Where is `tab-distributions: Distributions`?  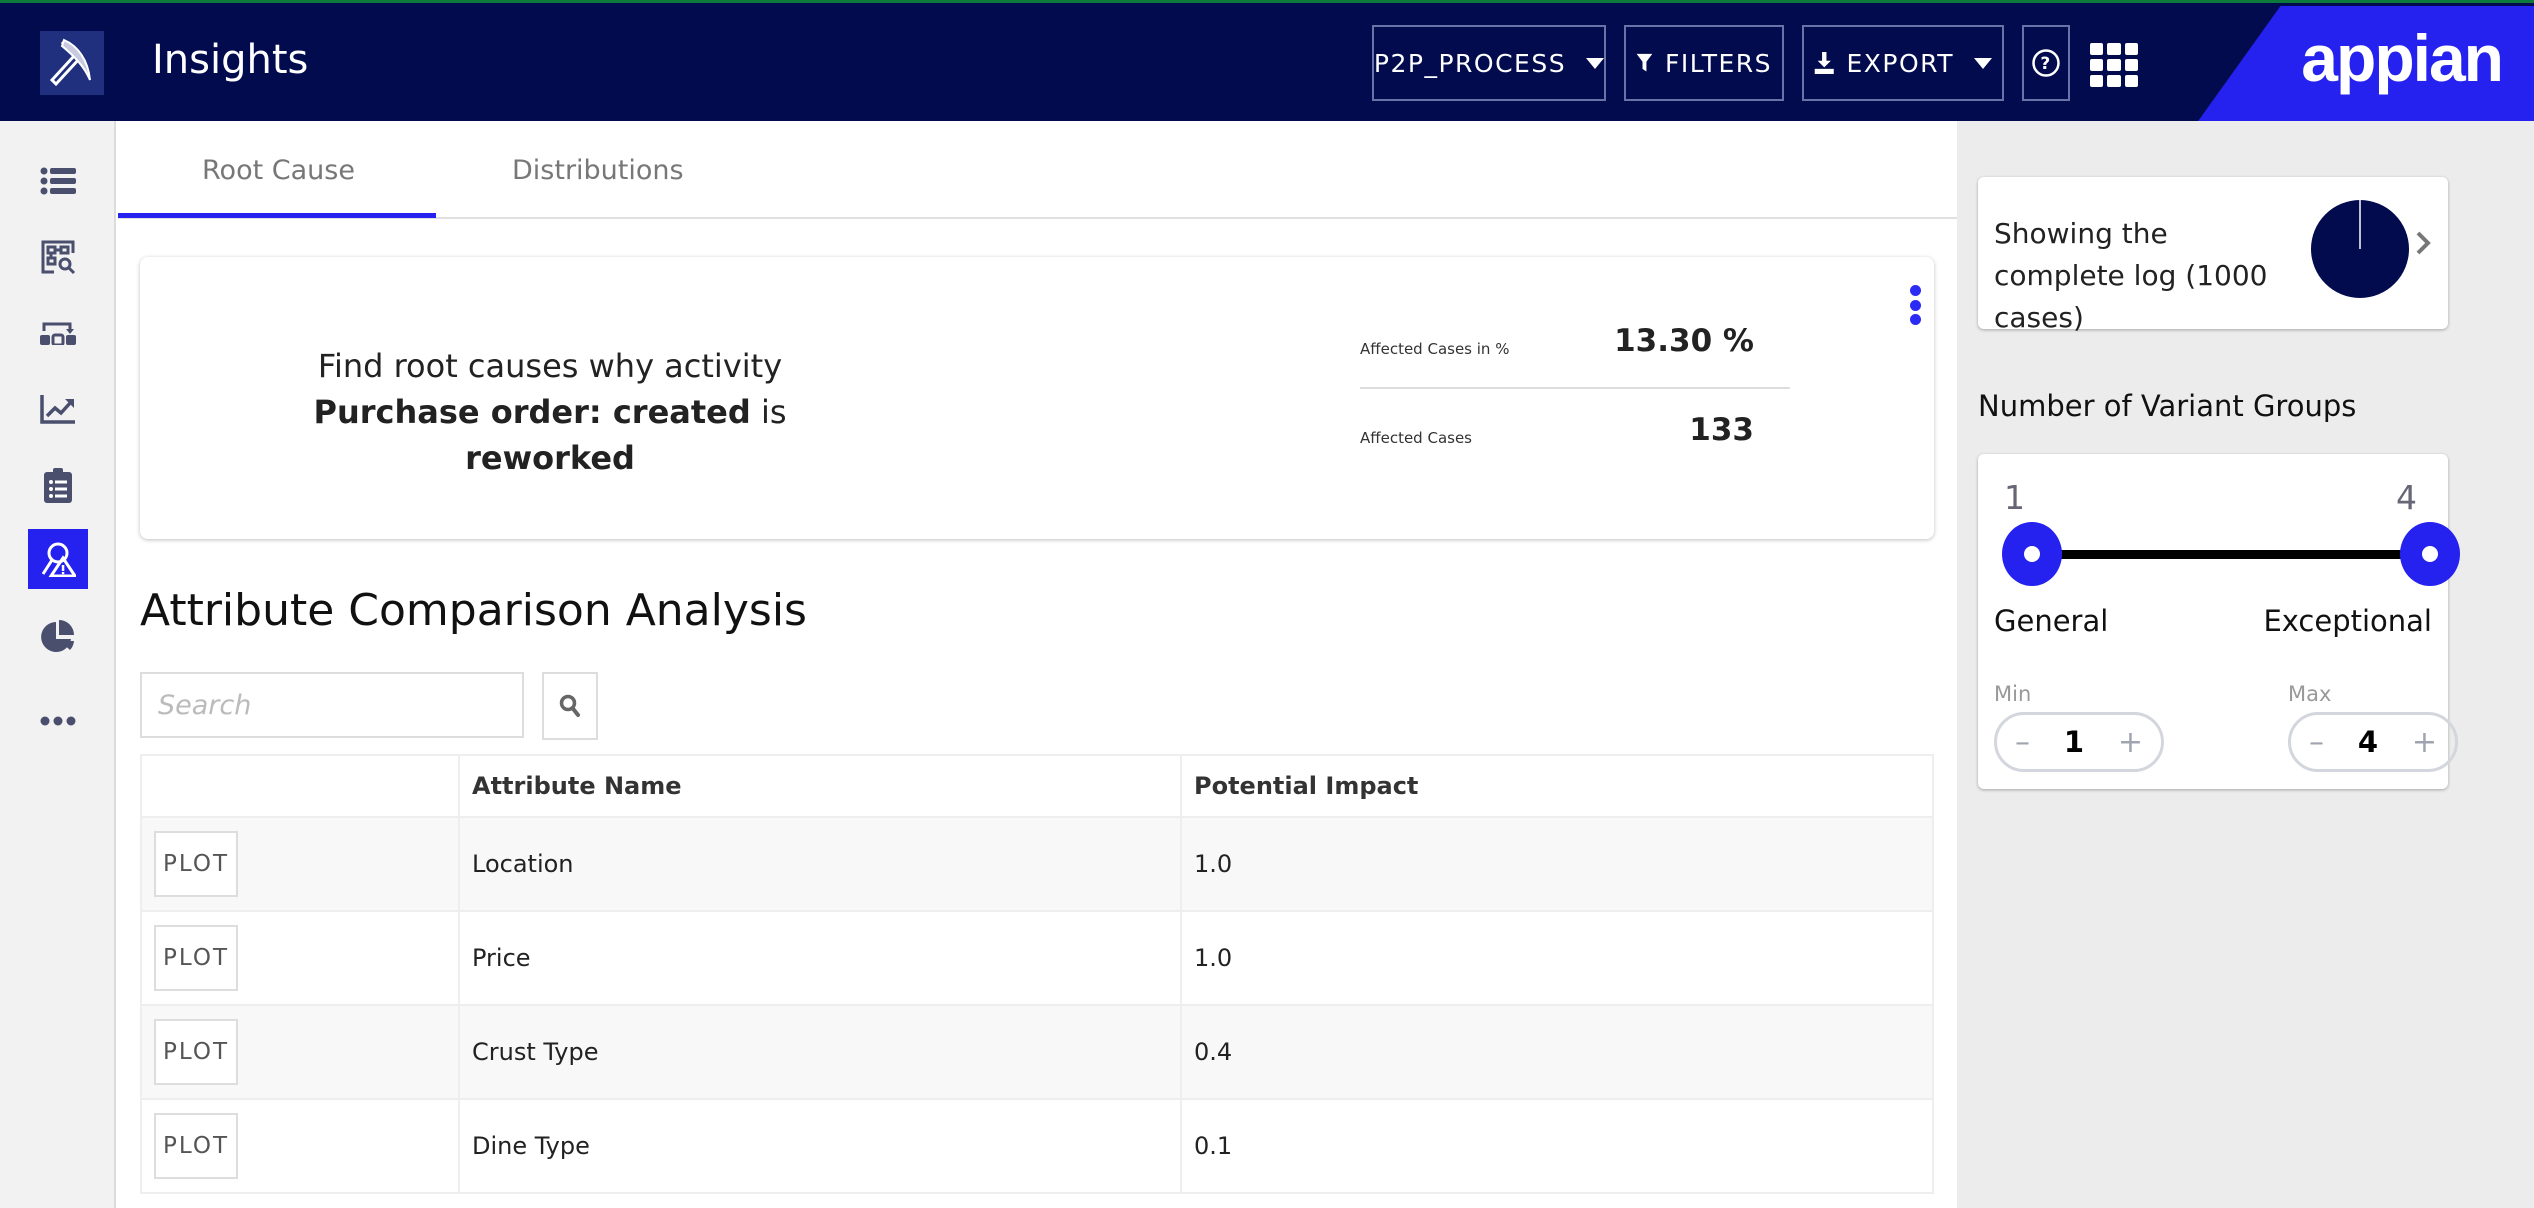
tab-distributions: Distributions is located at coordinates (598, 170).